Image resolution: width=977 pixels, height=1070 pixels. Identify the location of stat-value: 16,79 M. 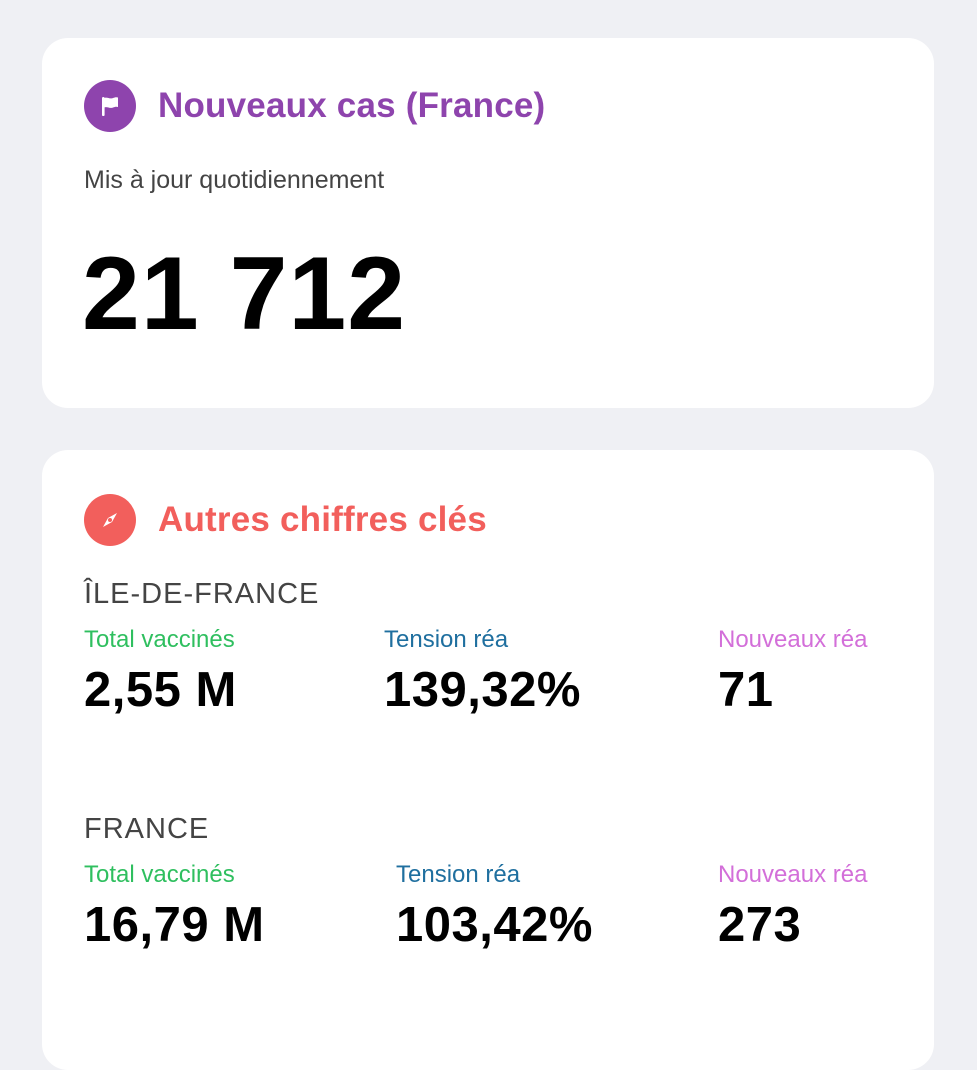
(174, 925).